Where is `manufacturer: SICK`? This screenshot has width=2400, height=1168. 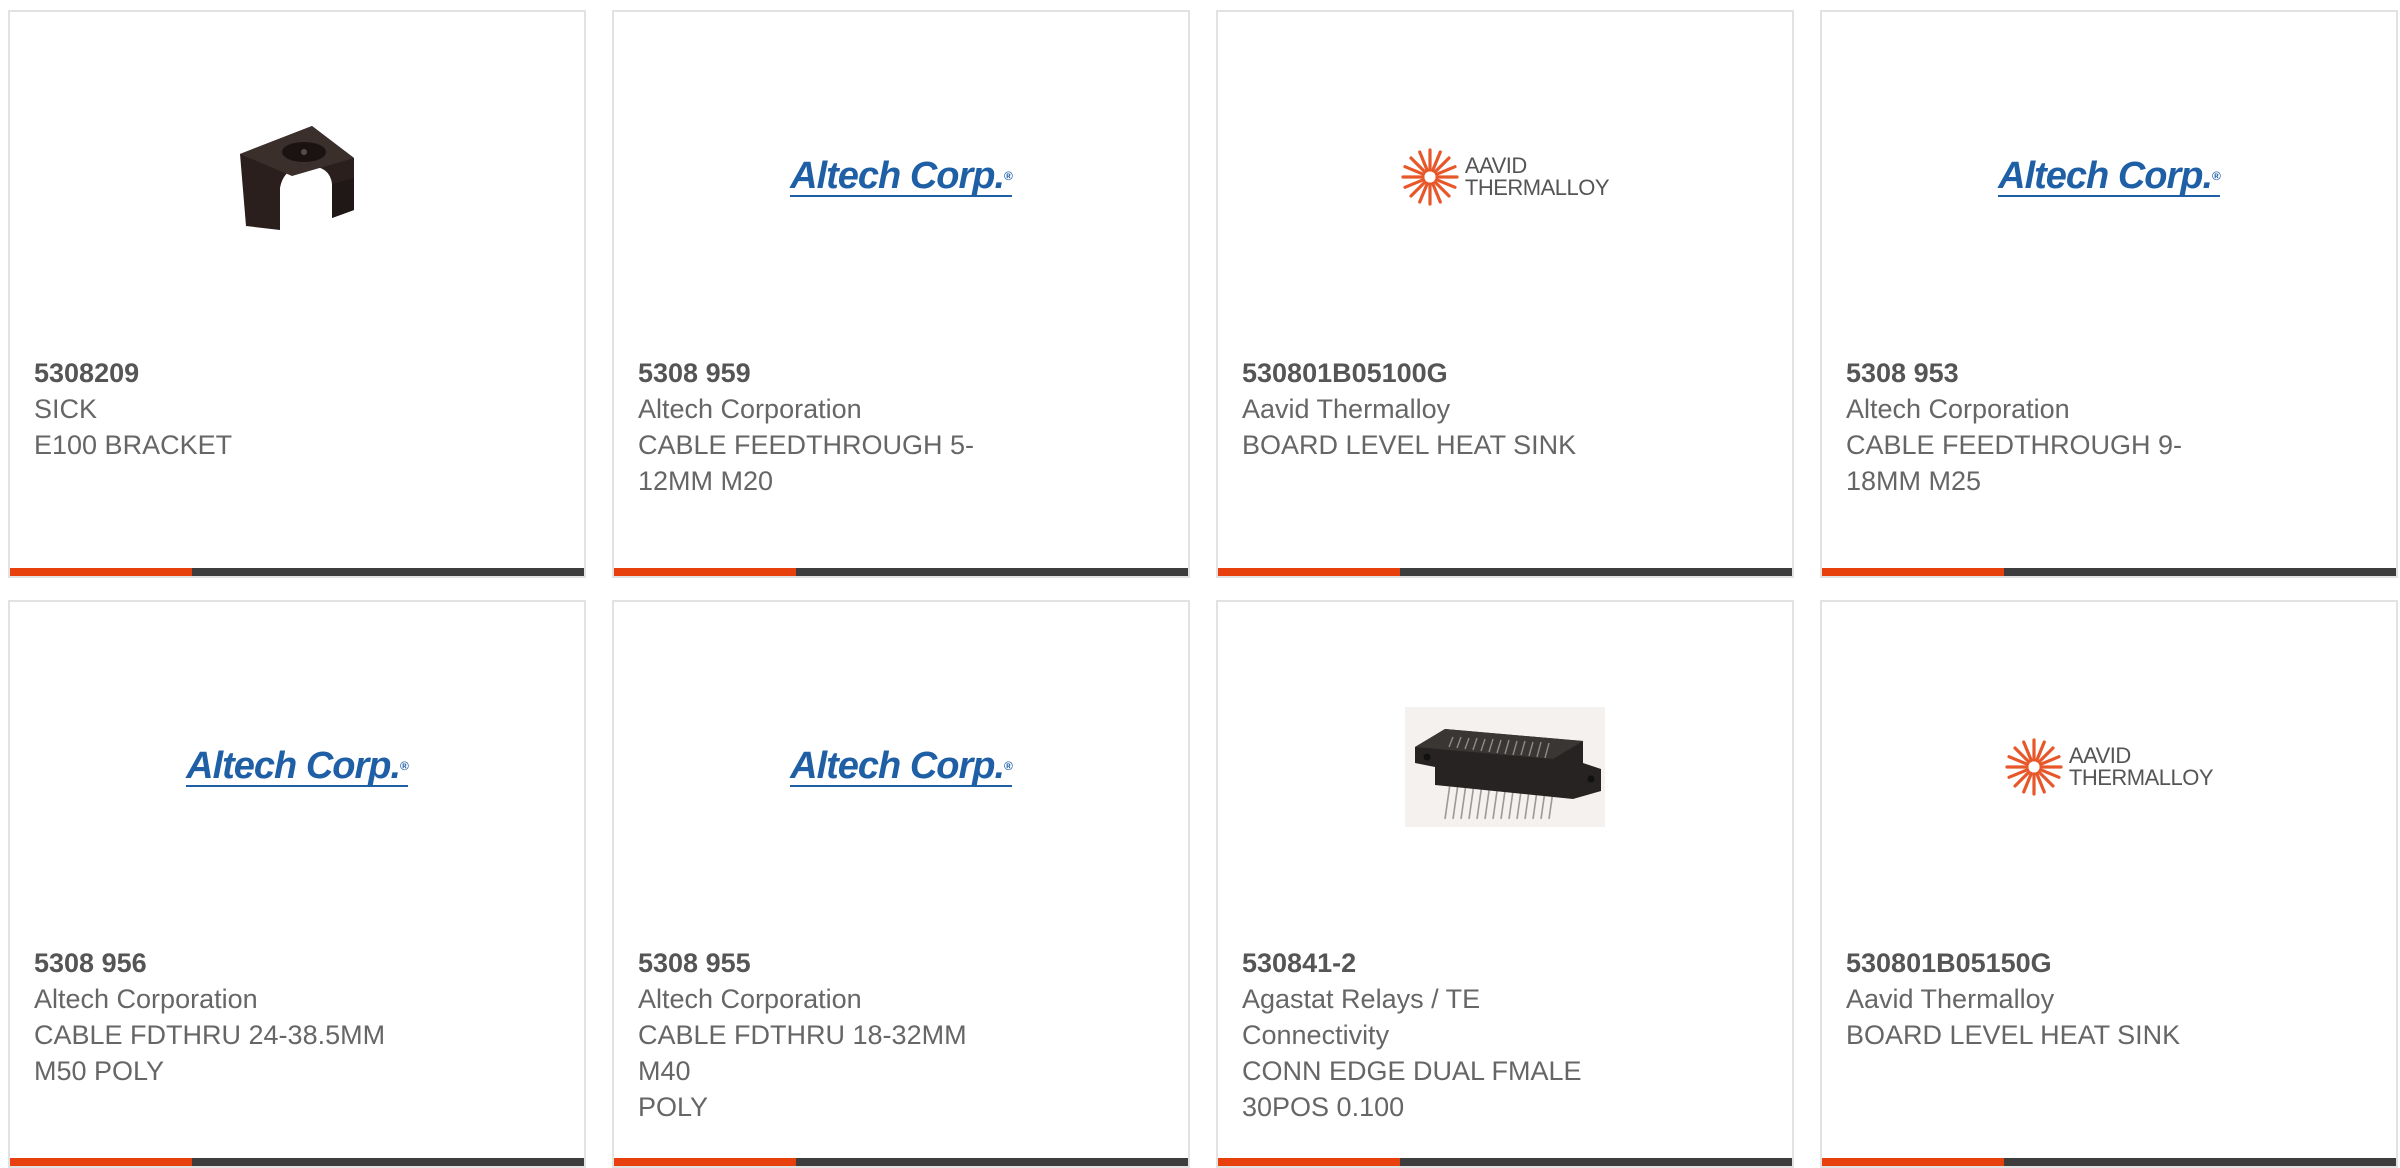
manufacturer: SICK is located at coordinates (66, 409).